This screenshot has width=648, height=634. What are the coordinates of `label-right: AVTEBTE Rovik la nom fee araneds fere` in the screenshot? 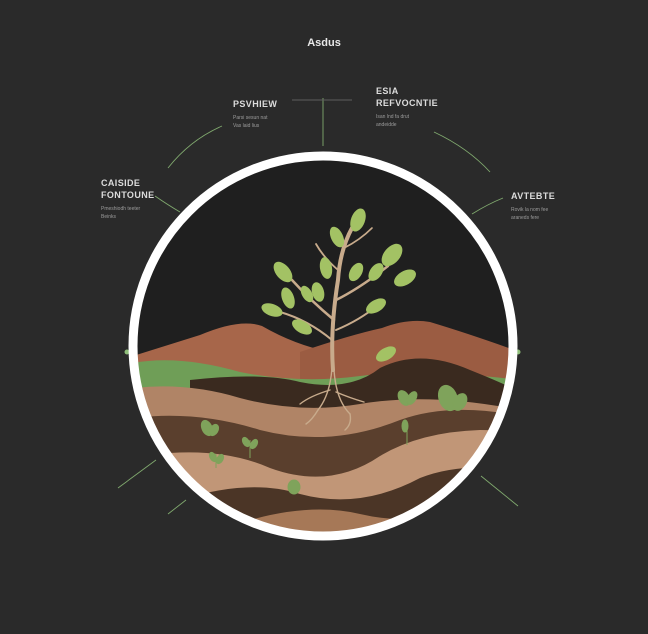 It's located at (533, 206).